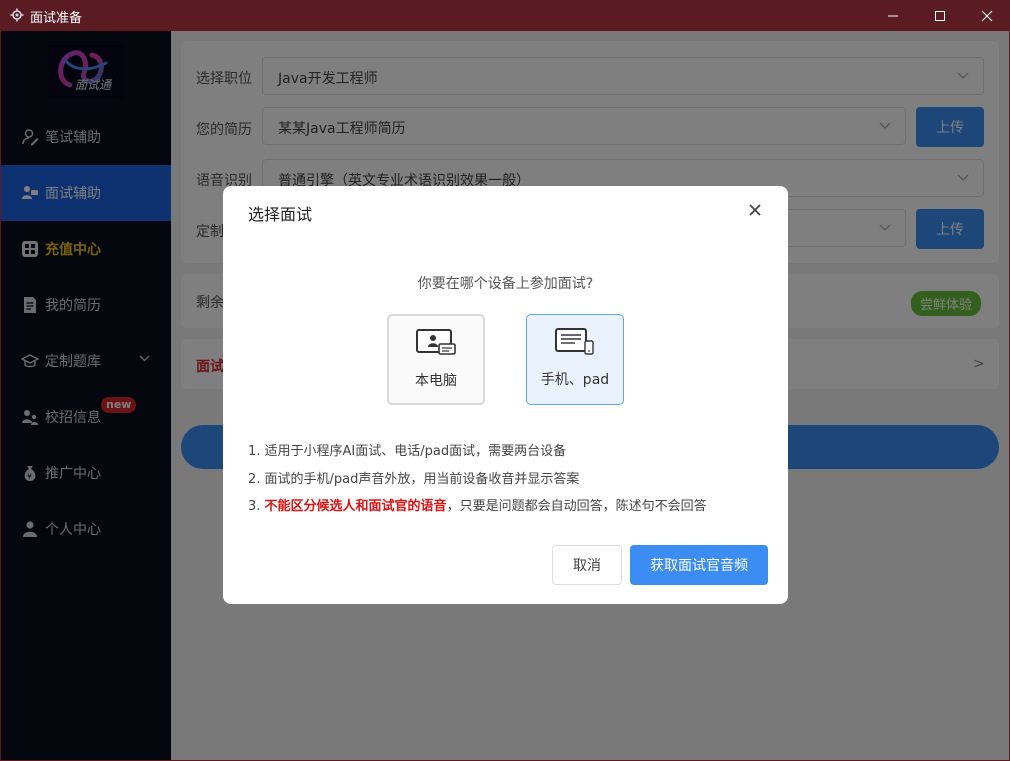  What do you see at coordinates (414, 479) in the screenshot?
I see `note-line-2: 2. 面试的手机/pad声音外放，用当前设备收音并显示答案` at bounding box center [414, 479].